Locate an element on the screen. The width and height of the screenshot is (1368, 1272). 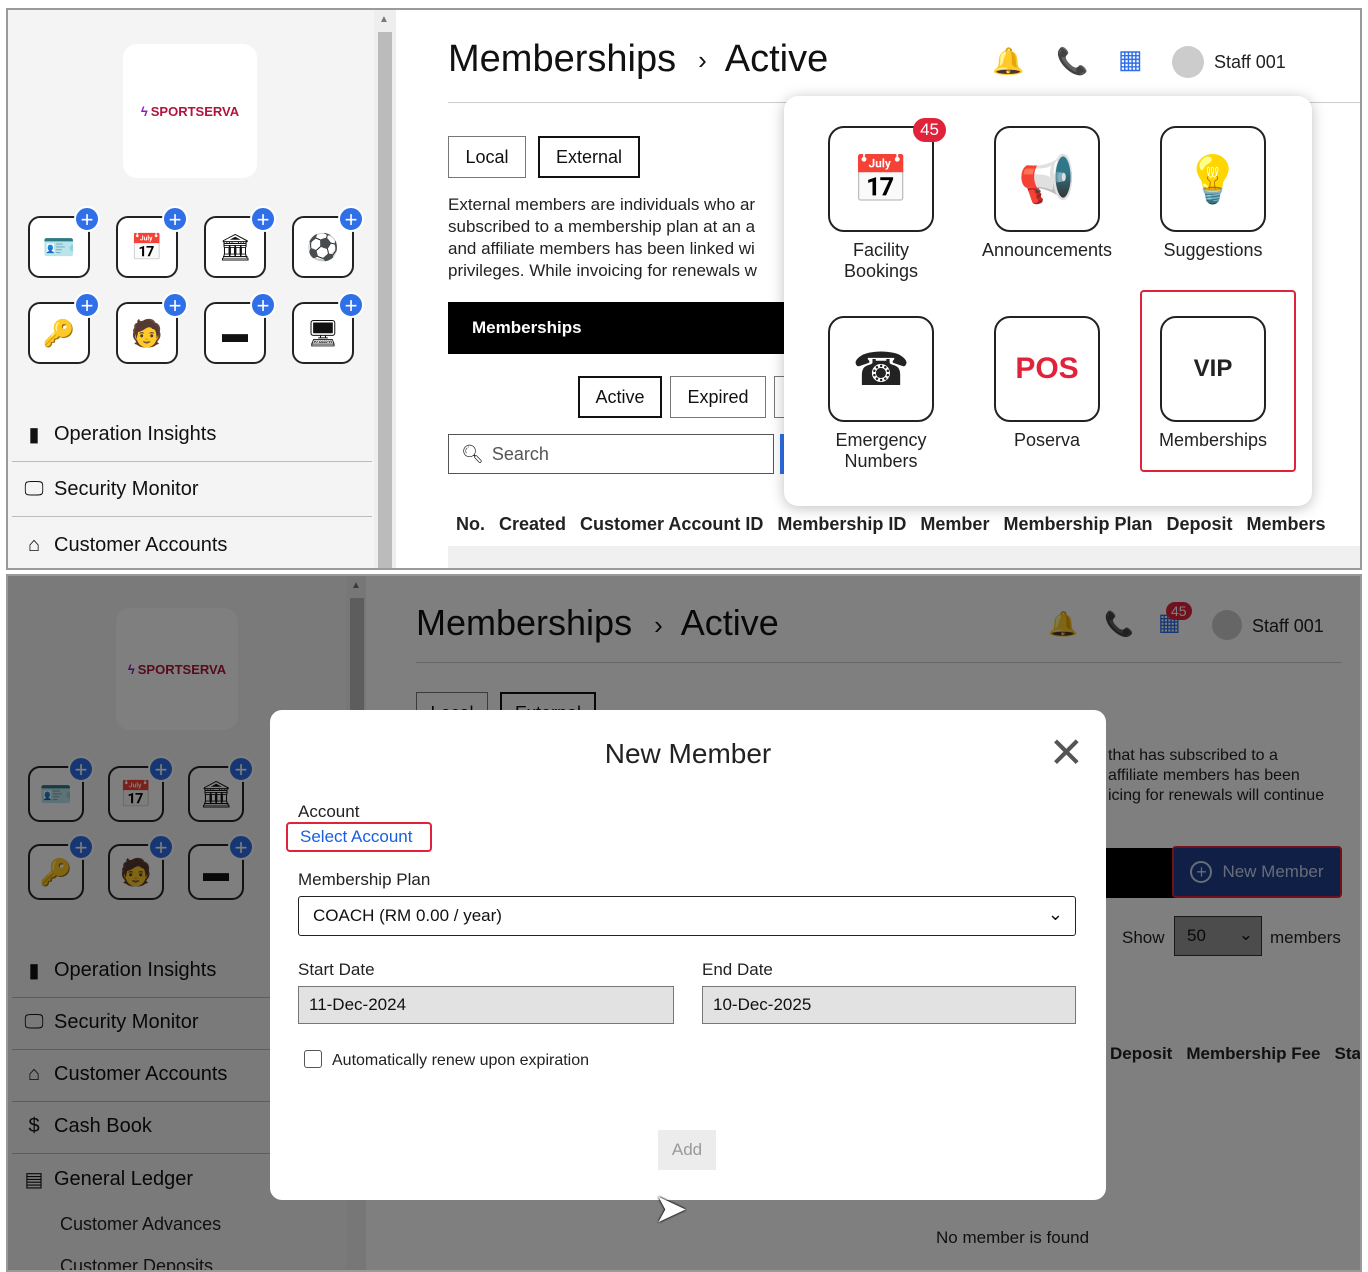
table-body is located at coordinates (904, 557).